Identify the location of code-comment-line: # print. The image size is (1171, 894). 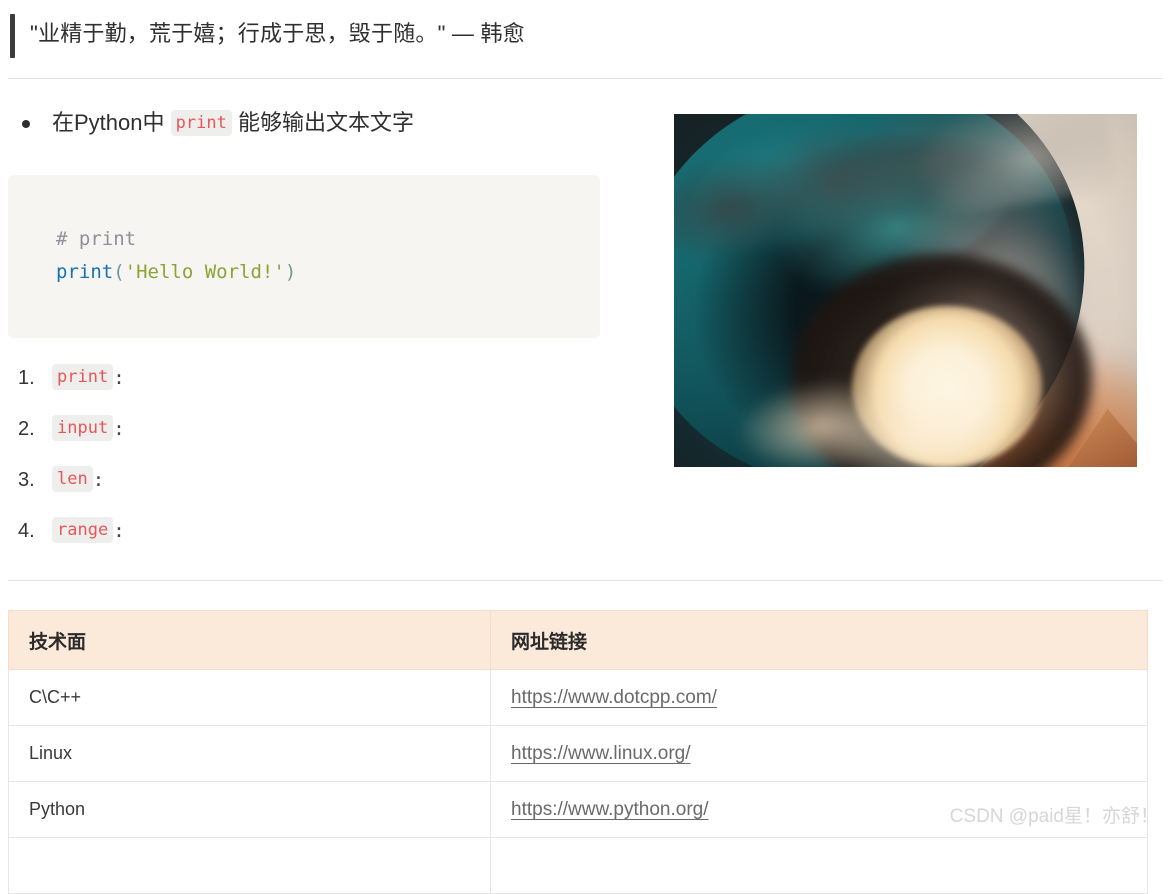
(96, 239).